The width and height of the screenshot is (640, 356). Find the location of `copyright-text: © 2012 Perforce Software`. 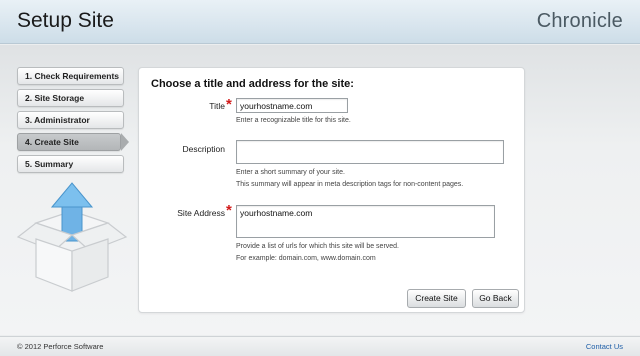

copyright-text: © 2012 Perforce Software is located at coordinates (60, 346).